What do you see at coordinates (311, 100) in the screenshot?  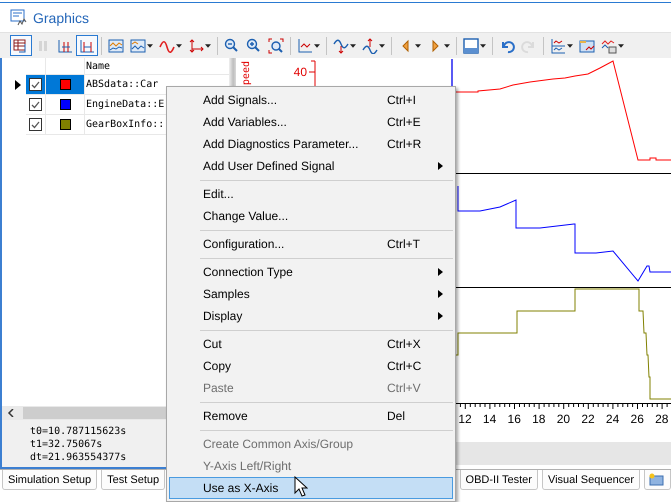 I see `menu-item: Add Signals... Ctrl+I` at bounding box center [311, 100].